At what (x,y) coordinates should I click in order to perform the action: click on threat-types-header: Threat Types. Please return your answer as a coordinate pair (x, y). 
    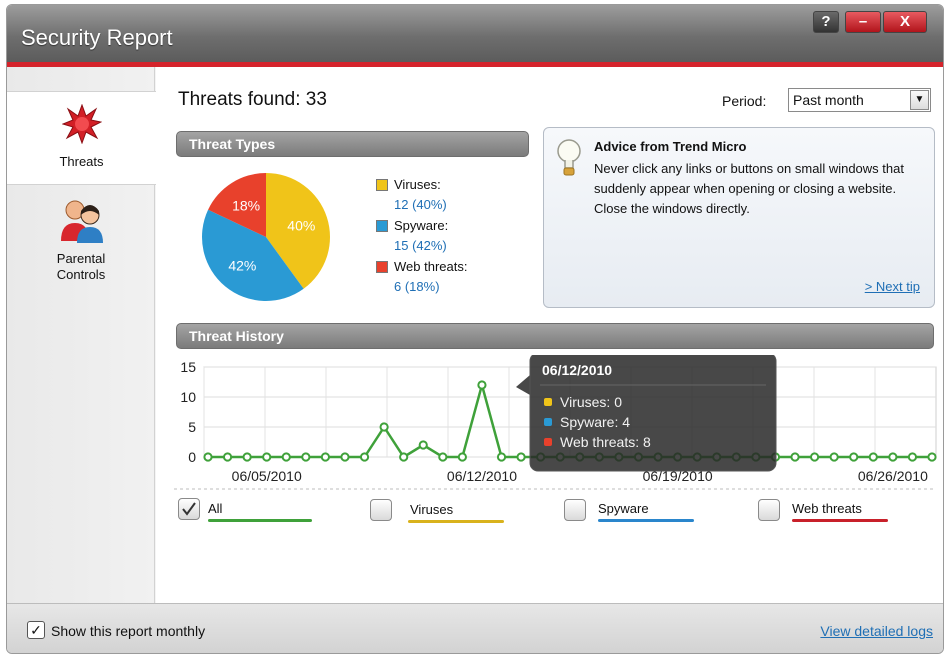
    Looking at the image, I should click on (352, 144).